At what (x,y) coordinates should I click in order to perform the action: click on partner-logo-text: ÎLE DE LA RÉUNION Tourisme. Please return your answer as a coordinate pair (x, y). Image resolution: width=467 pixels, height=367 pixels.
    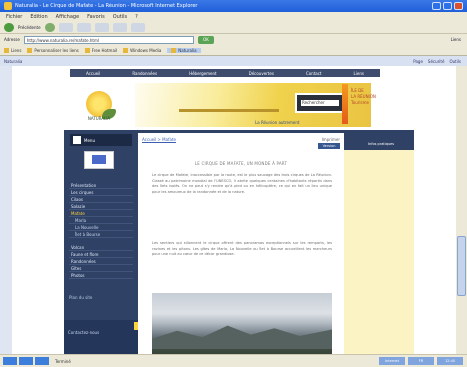
    Looking at the image, I should click on (363, 96).